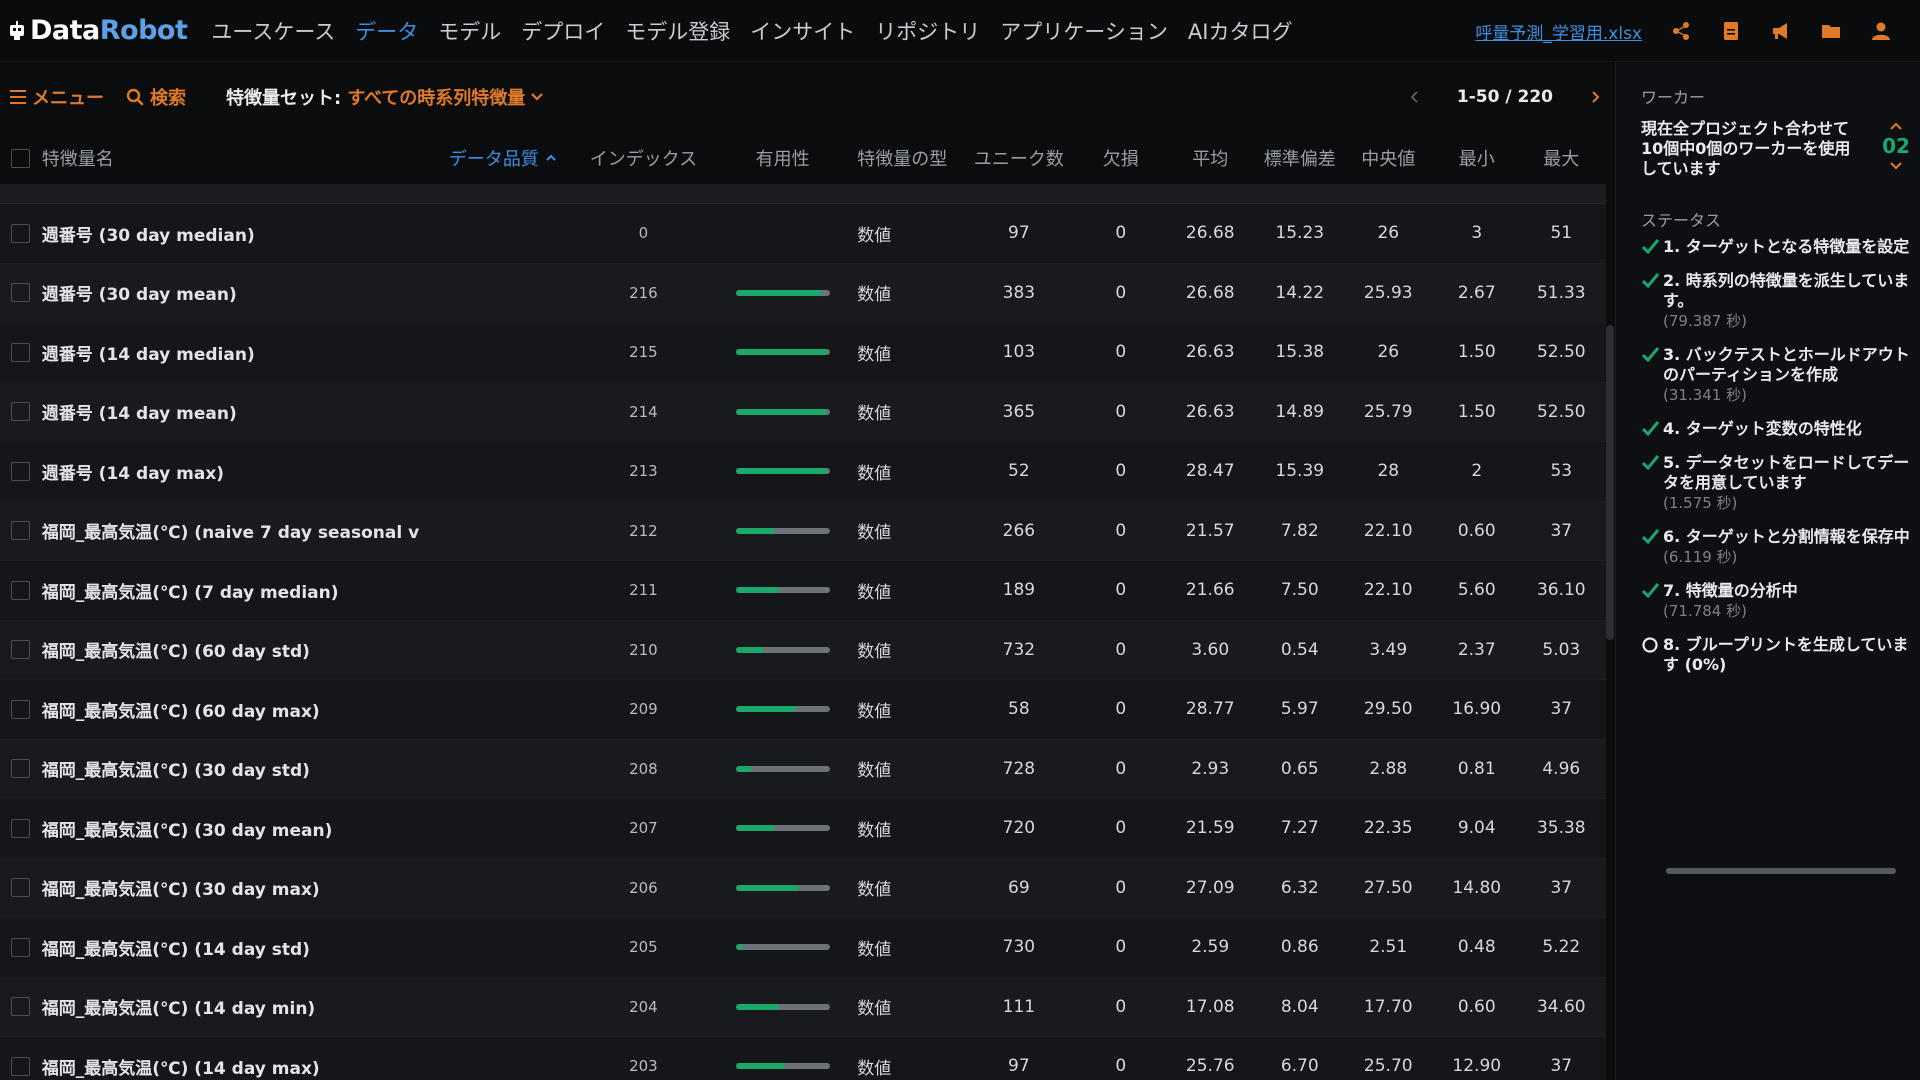 This screenshot has width=1920, height=1080. What do you see at coordinates (1681, 31) in the screenshot?
I see `share-icon` at bounding box center [1681, 31].